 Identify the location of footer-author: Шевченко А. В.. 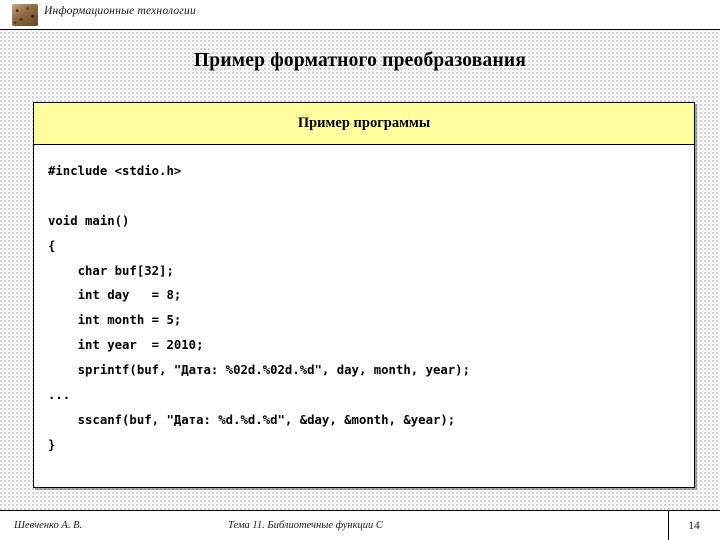
(48, 525).